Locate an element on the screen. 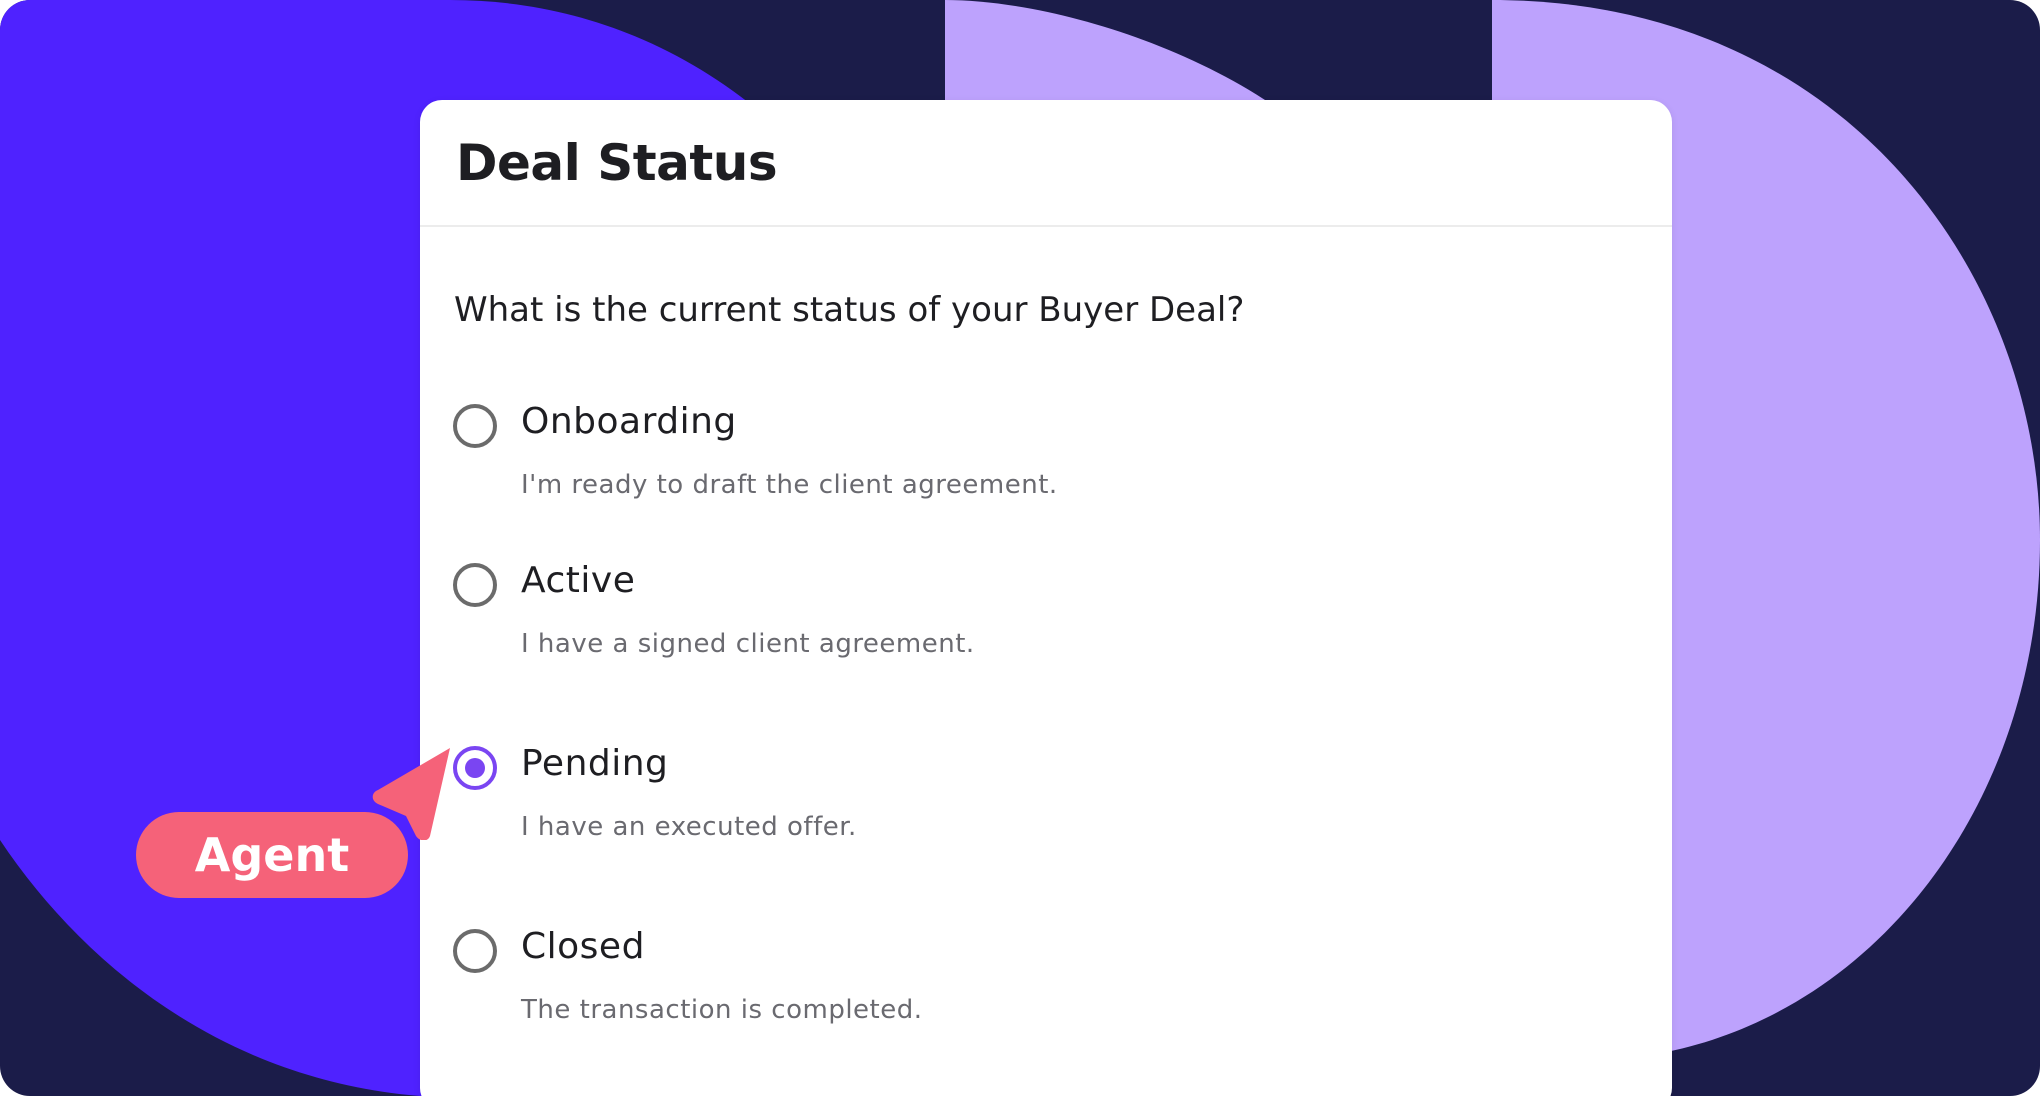  option-description-pending: I have an executed offer. is located at coordinates (689, 827).